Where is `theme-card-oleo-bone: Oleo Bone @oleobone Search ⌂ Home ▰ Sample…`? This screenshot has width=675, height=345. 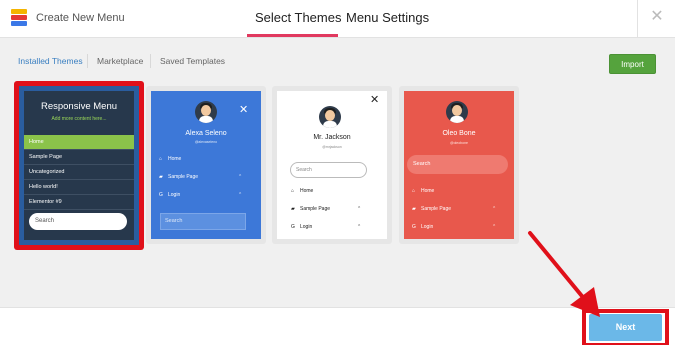
theme-card-oleo-bone: Oleo Bone @oleobone Search ⌂ Home ▰ Sample… is located at coordinates (459, 165).